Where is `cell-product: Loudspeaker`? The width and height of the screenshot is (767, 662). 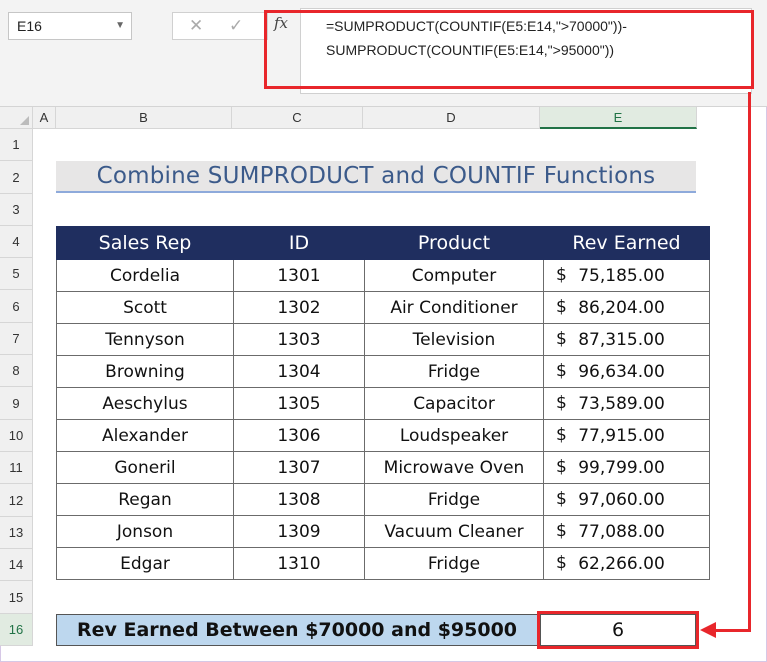 cell-product: Loudspeaker is located at coordinates (454, 435).